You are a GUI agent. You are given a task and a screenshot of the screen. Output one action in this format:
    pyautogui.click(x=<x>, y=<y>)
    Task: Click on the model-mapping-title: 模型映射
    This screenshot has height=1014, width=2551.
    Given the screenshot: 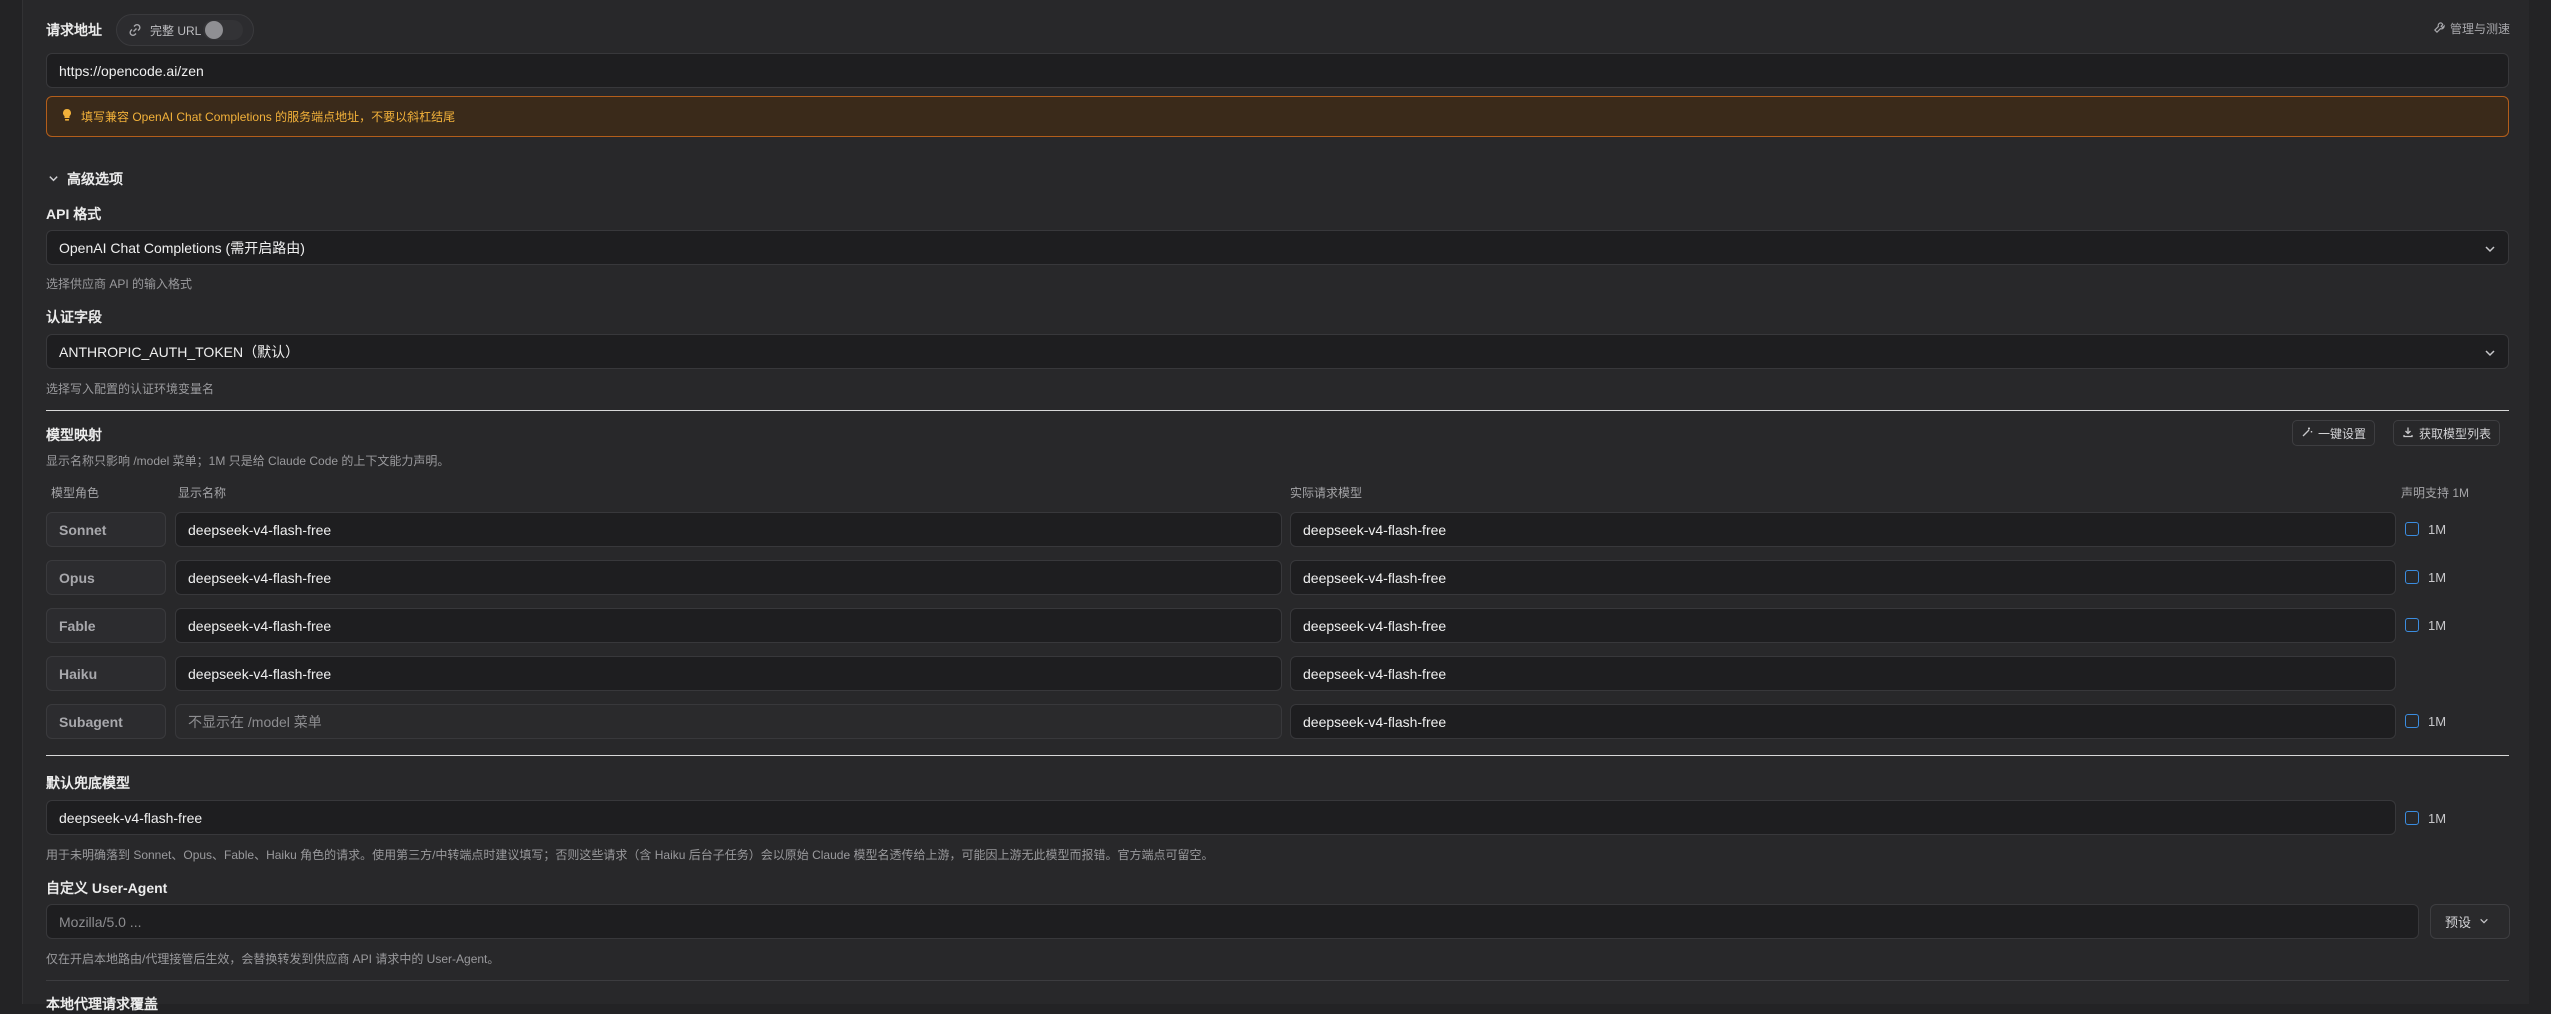 What is the action you would take?
    pyautogui.click(x=74, y=435)
    